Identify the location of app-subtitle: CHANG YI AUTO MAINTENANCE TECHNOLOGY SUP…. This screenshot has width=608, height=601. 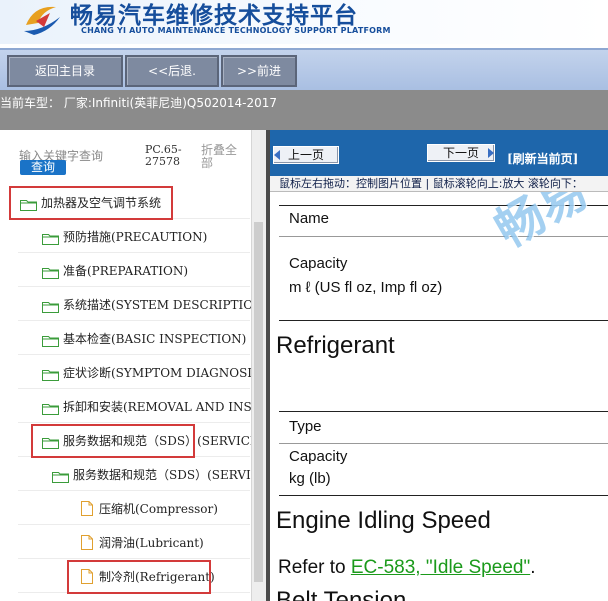
(236, 30).